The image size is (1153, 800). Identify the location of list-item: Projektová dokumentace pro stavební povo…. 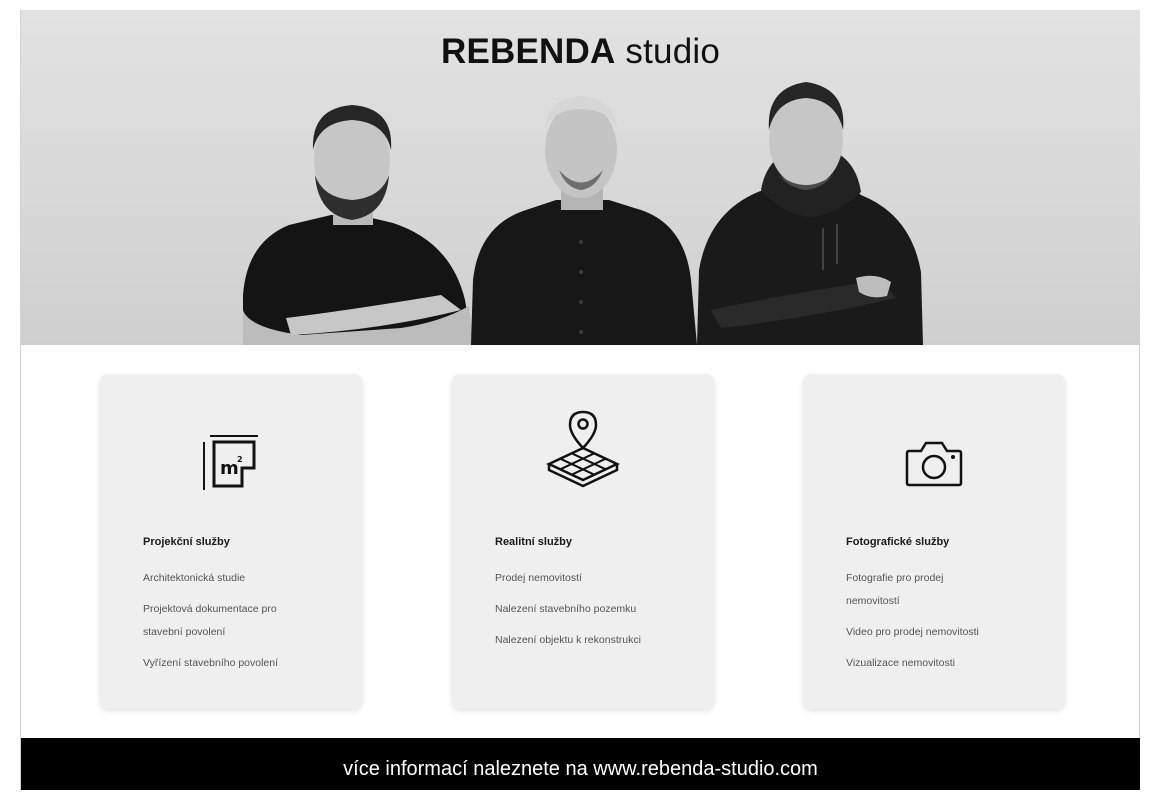
(210, 620).